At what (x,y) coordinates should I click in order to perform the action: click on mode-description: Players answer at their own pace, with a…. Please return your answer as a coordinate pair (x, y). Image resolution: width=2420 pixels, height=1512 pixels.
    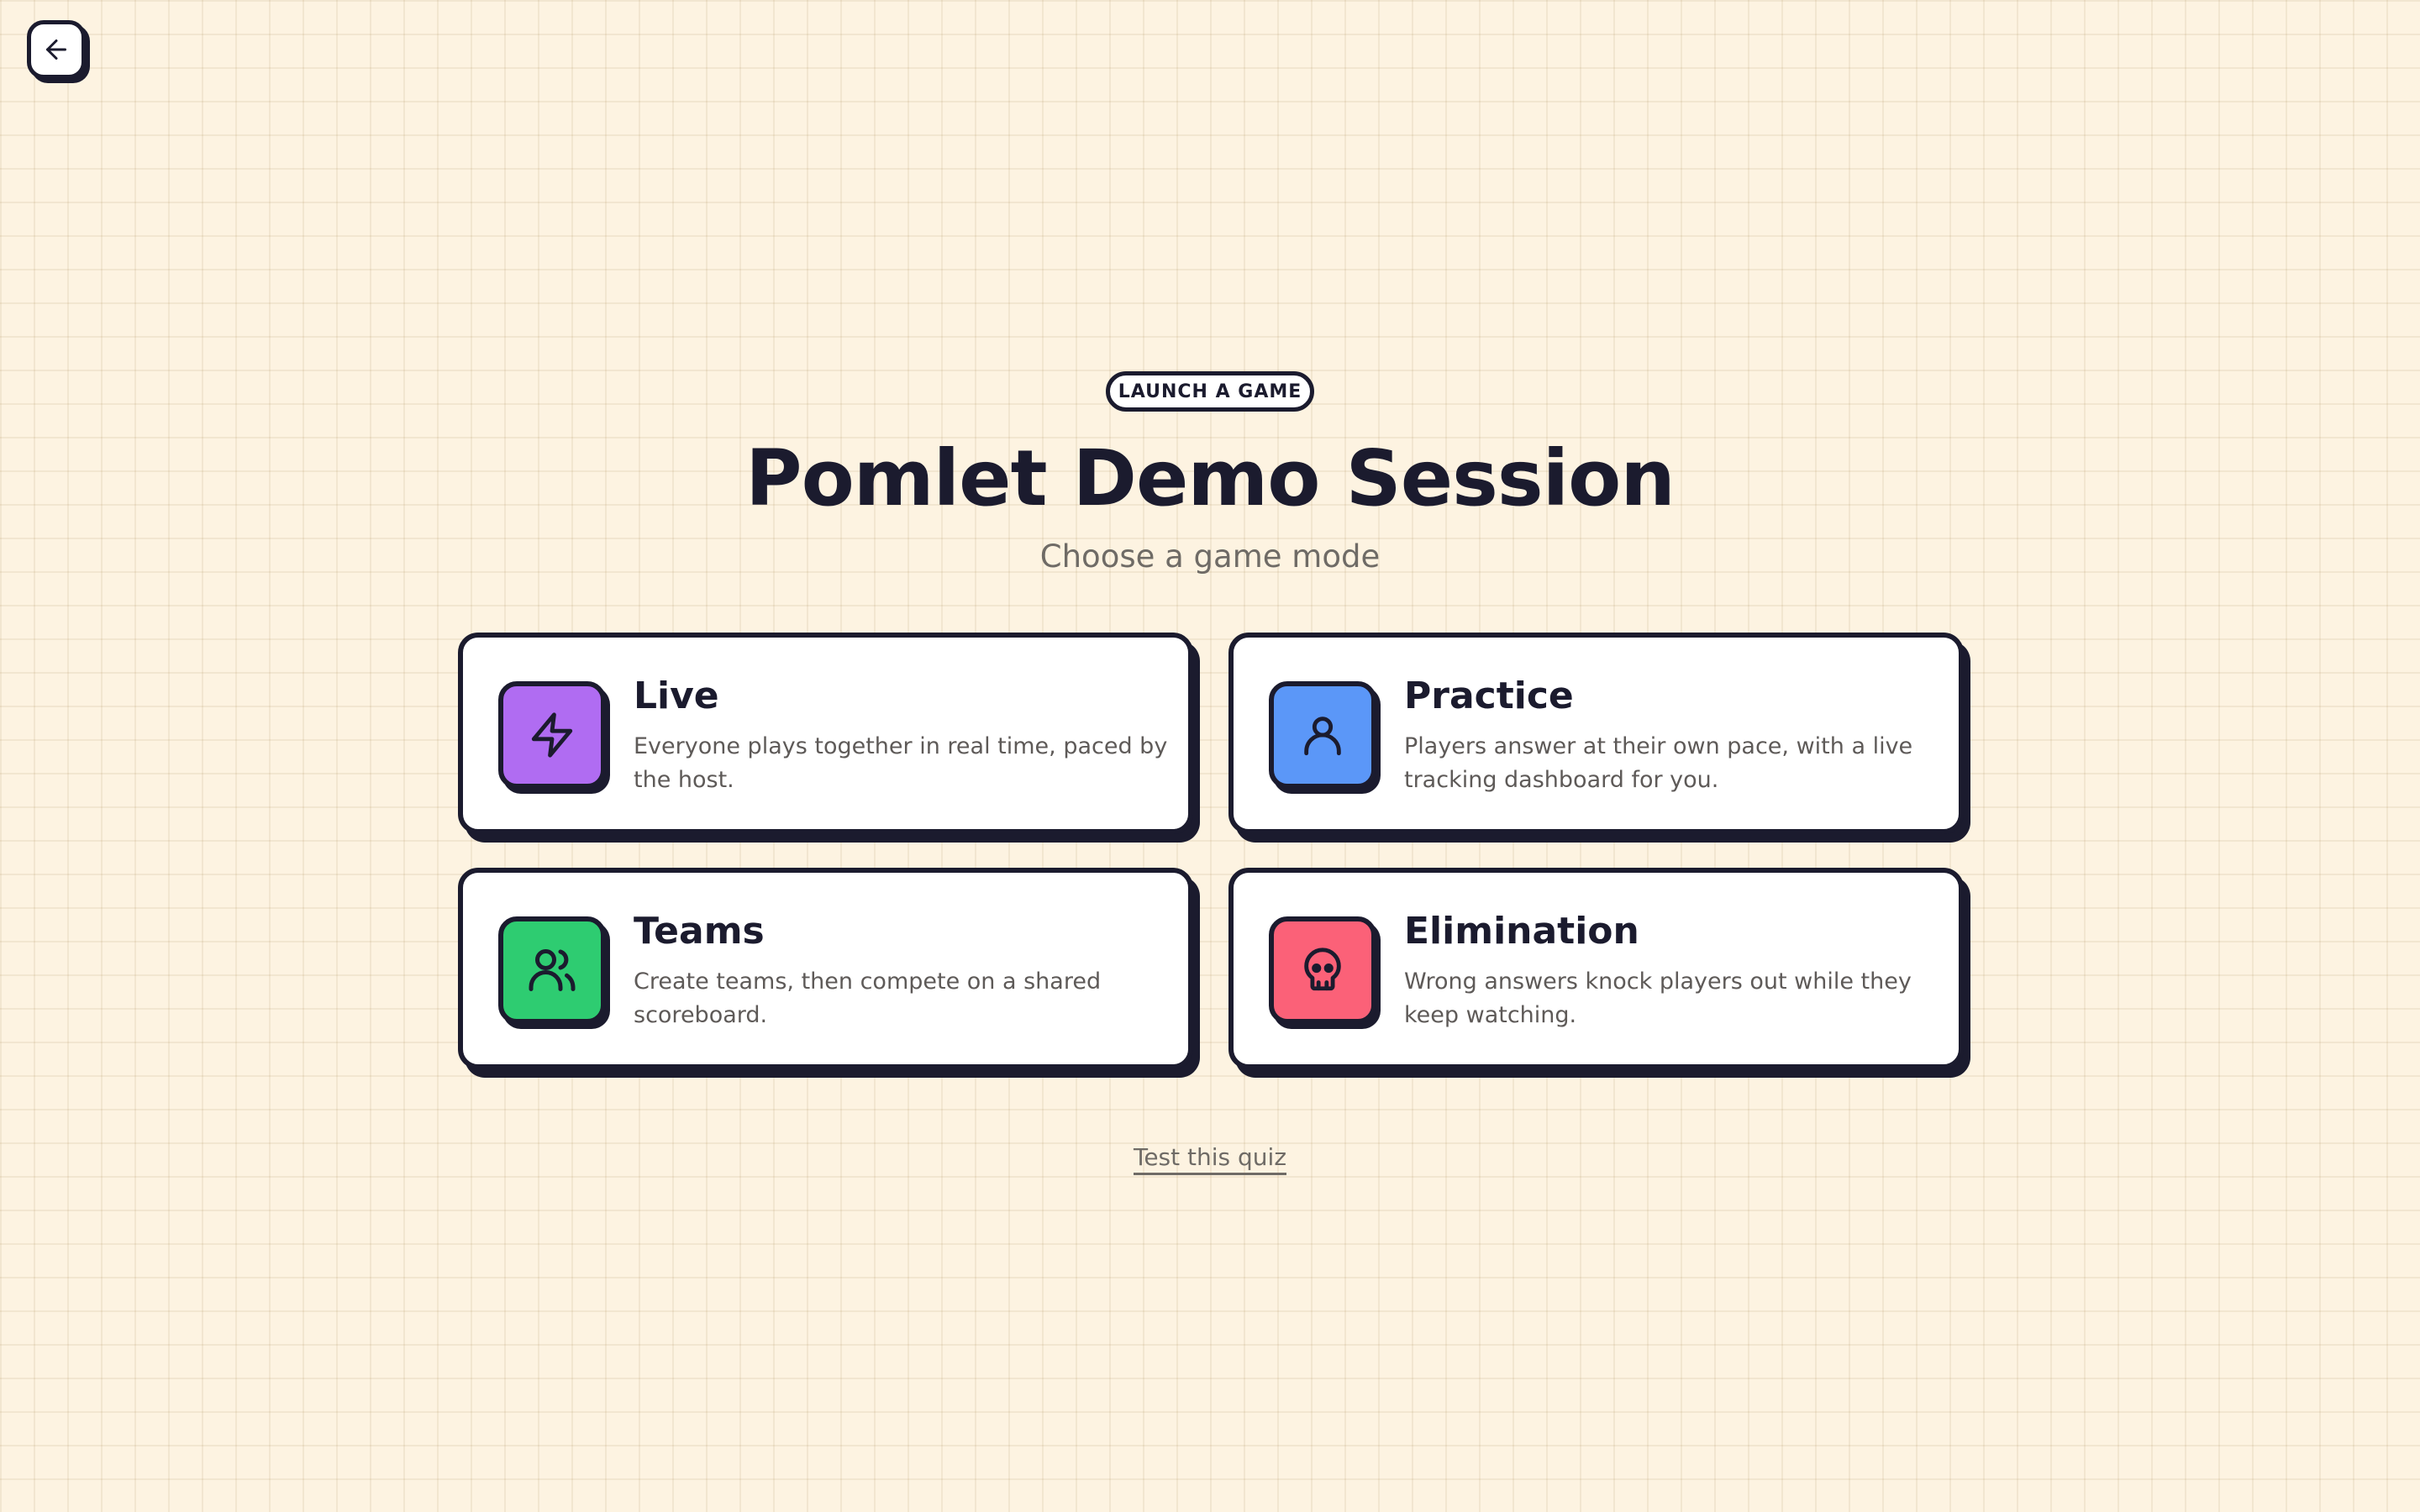
    Looking at the image, I should click on (1658, 763).